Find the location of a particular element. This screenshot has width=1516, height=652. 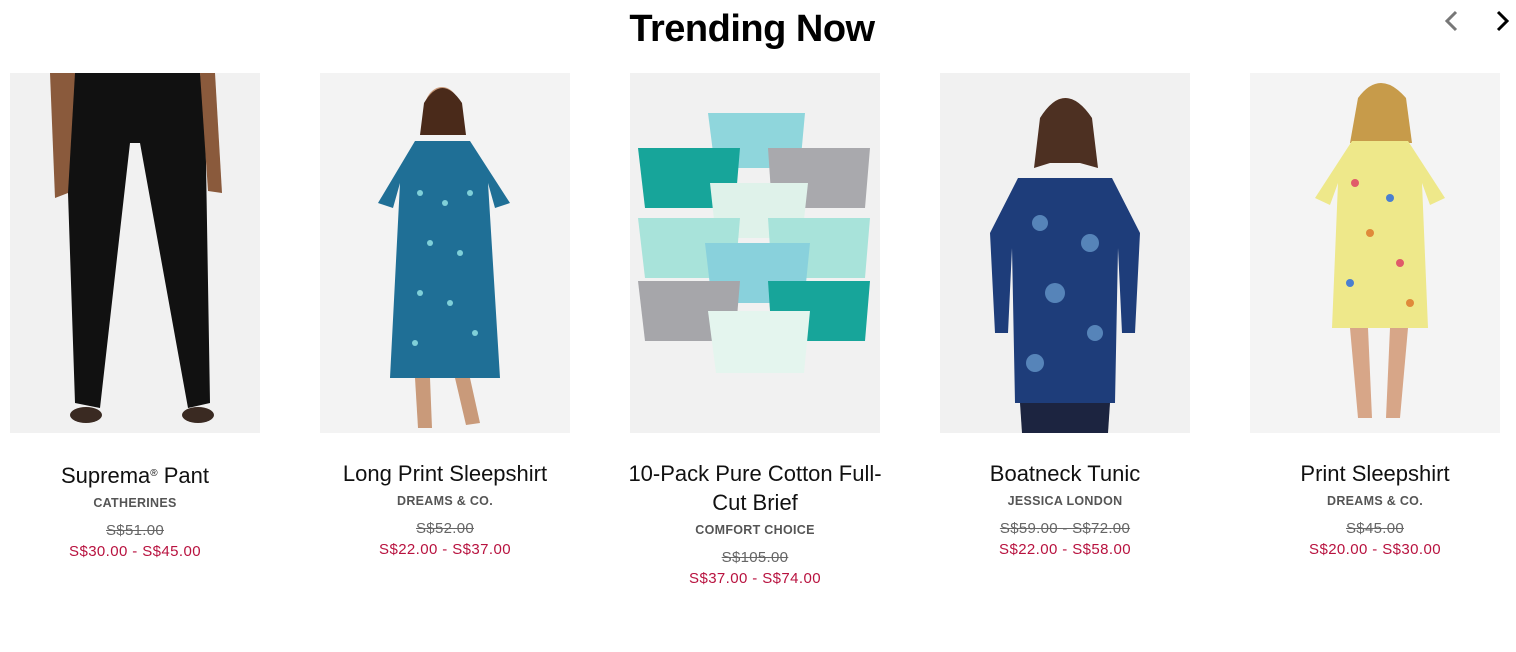

chevron-left-icon is located at coordinates (1451, 21).